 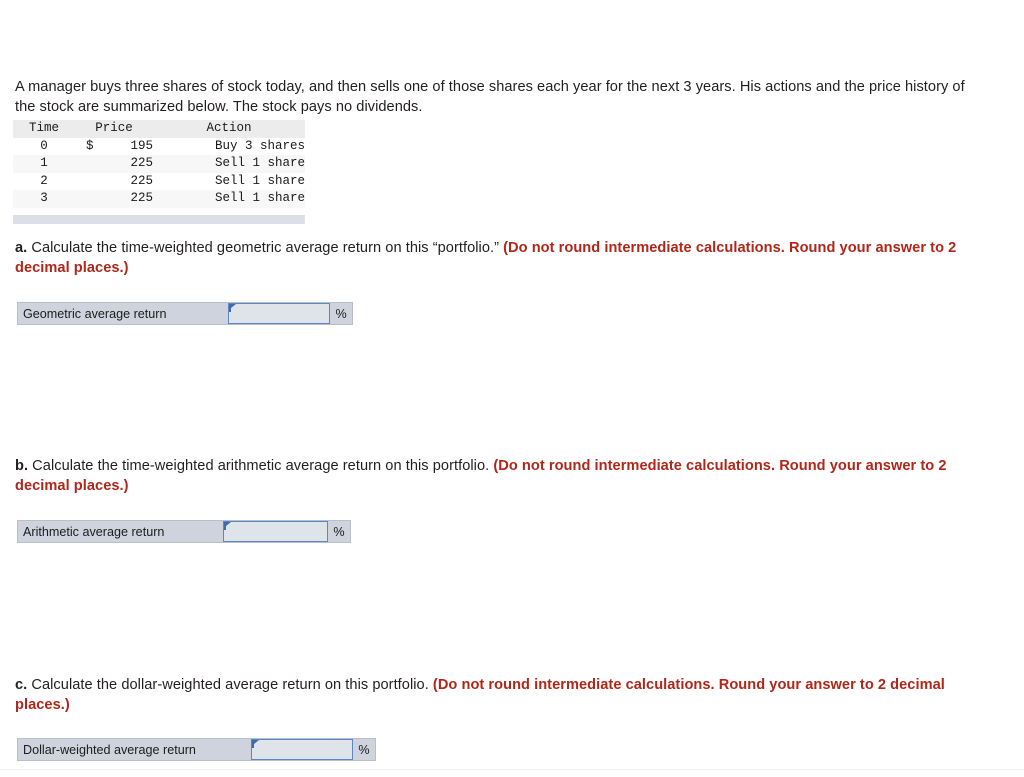 I want to click on table-footer-gap, so click(x=159, y=209).